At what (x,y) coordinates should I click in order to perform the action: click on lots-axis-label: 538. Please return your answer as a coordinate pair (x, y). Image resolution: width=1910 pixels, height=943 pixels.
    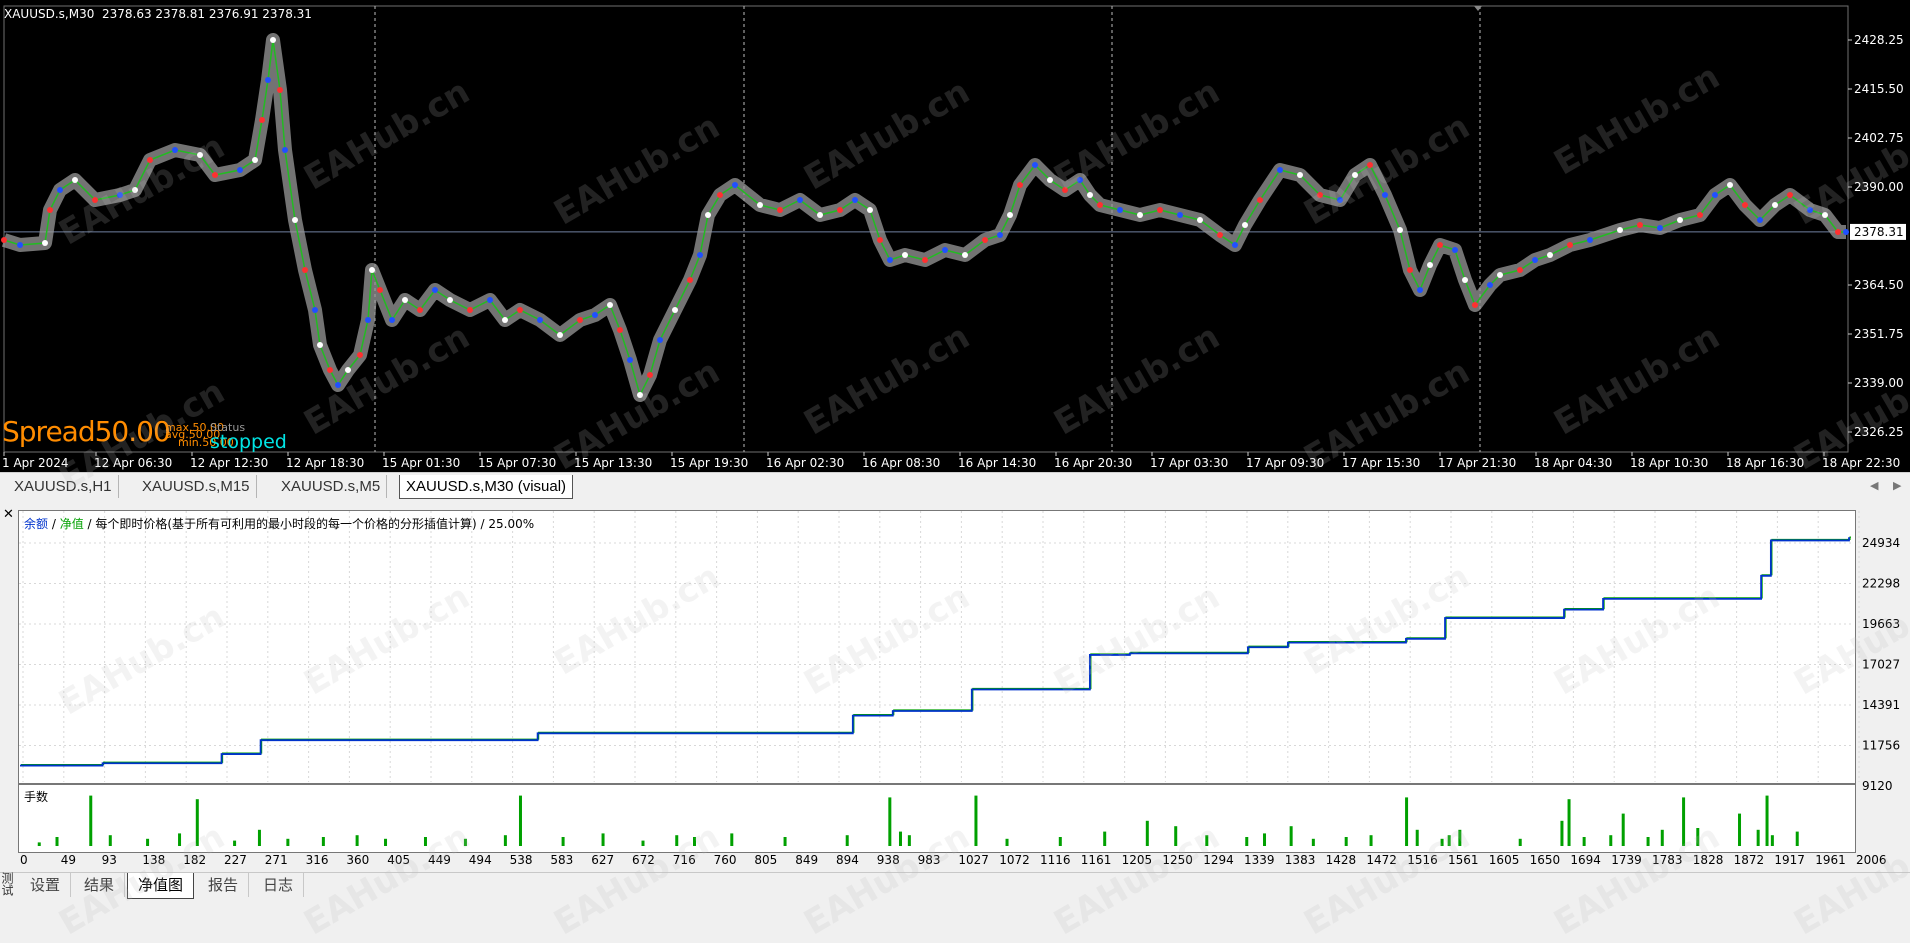
    Looking at the image, I should click on (521, 860).